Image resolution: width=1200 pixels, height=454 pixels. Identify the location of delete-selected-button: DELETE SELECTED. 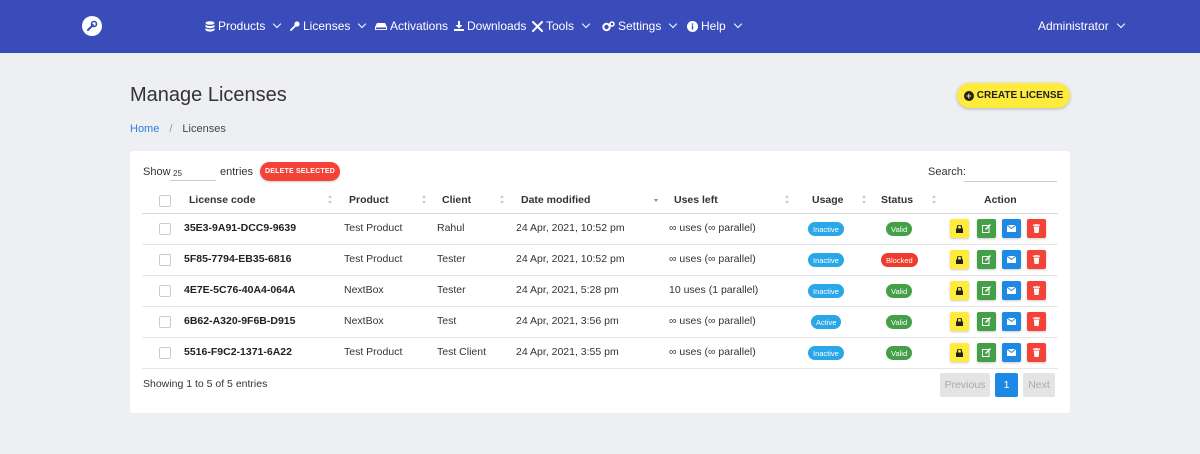
(300, 171).